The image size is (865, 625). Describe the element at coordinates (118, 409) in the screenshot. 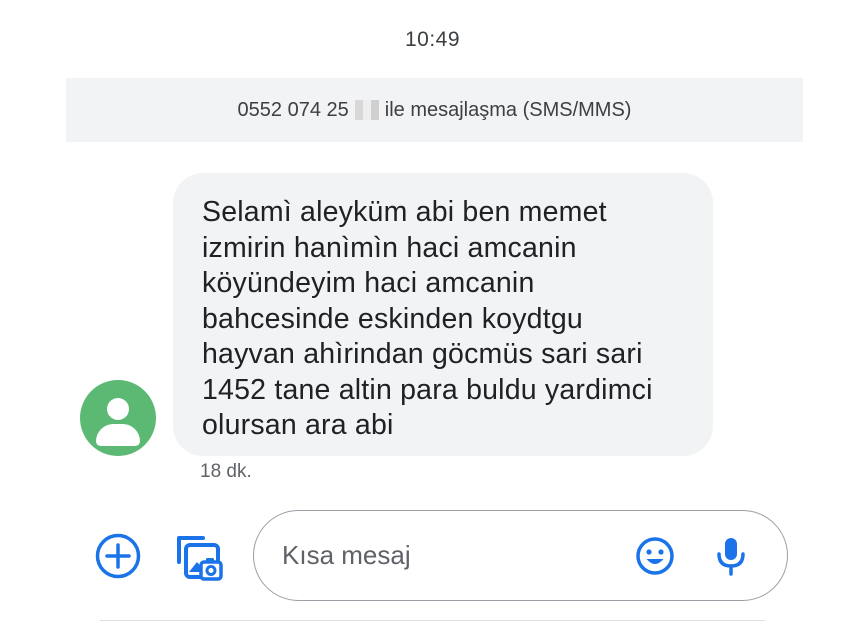

I see `person-icon-head` at that location.